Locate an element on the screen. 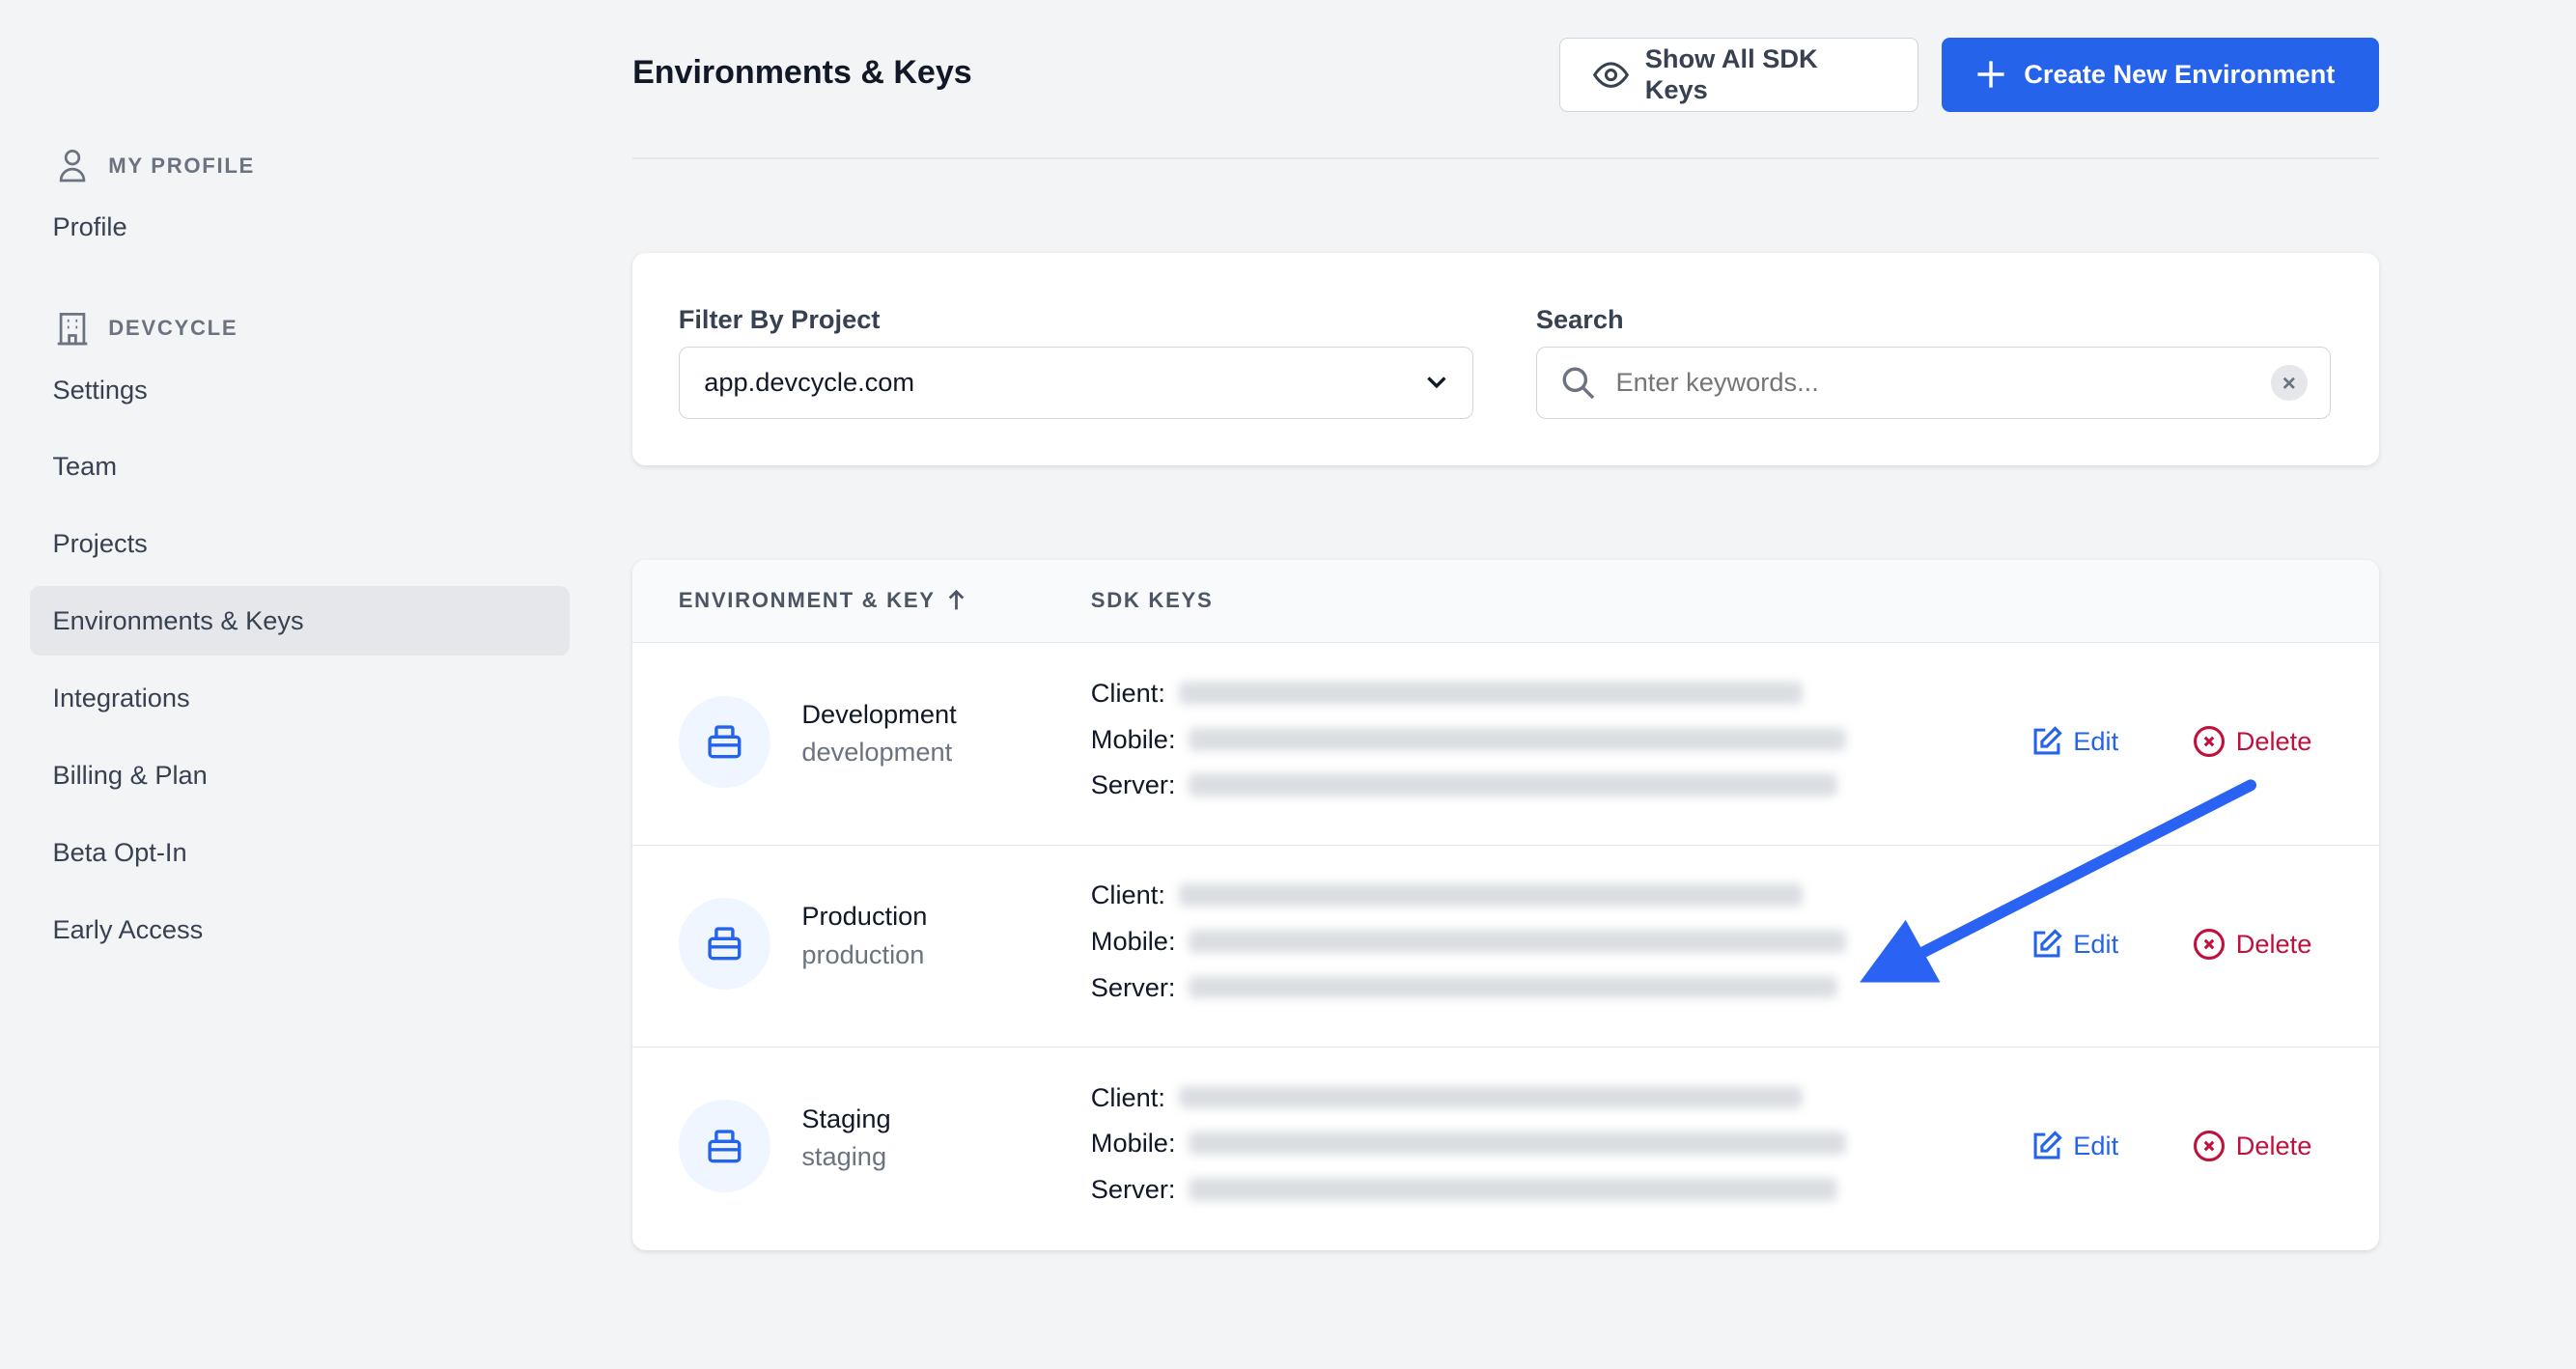 This screenshot has width=2576, height=1369. annotation-arrow-shaft is located at coordinates (2087, 869).